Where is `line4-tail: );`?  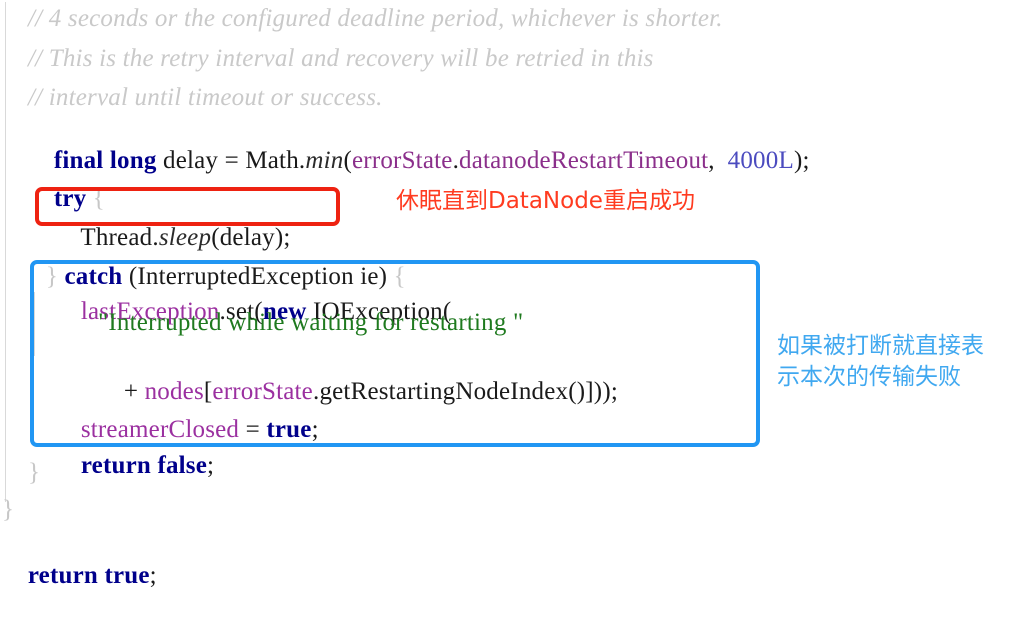 line4-tail: ); is located at coordinates (801, 160).